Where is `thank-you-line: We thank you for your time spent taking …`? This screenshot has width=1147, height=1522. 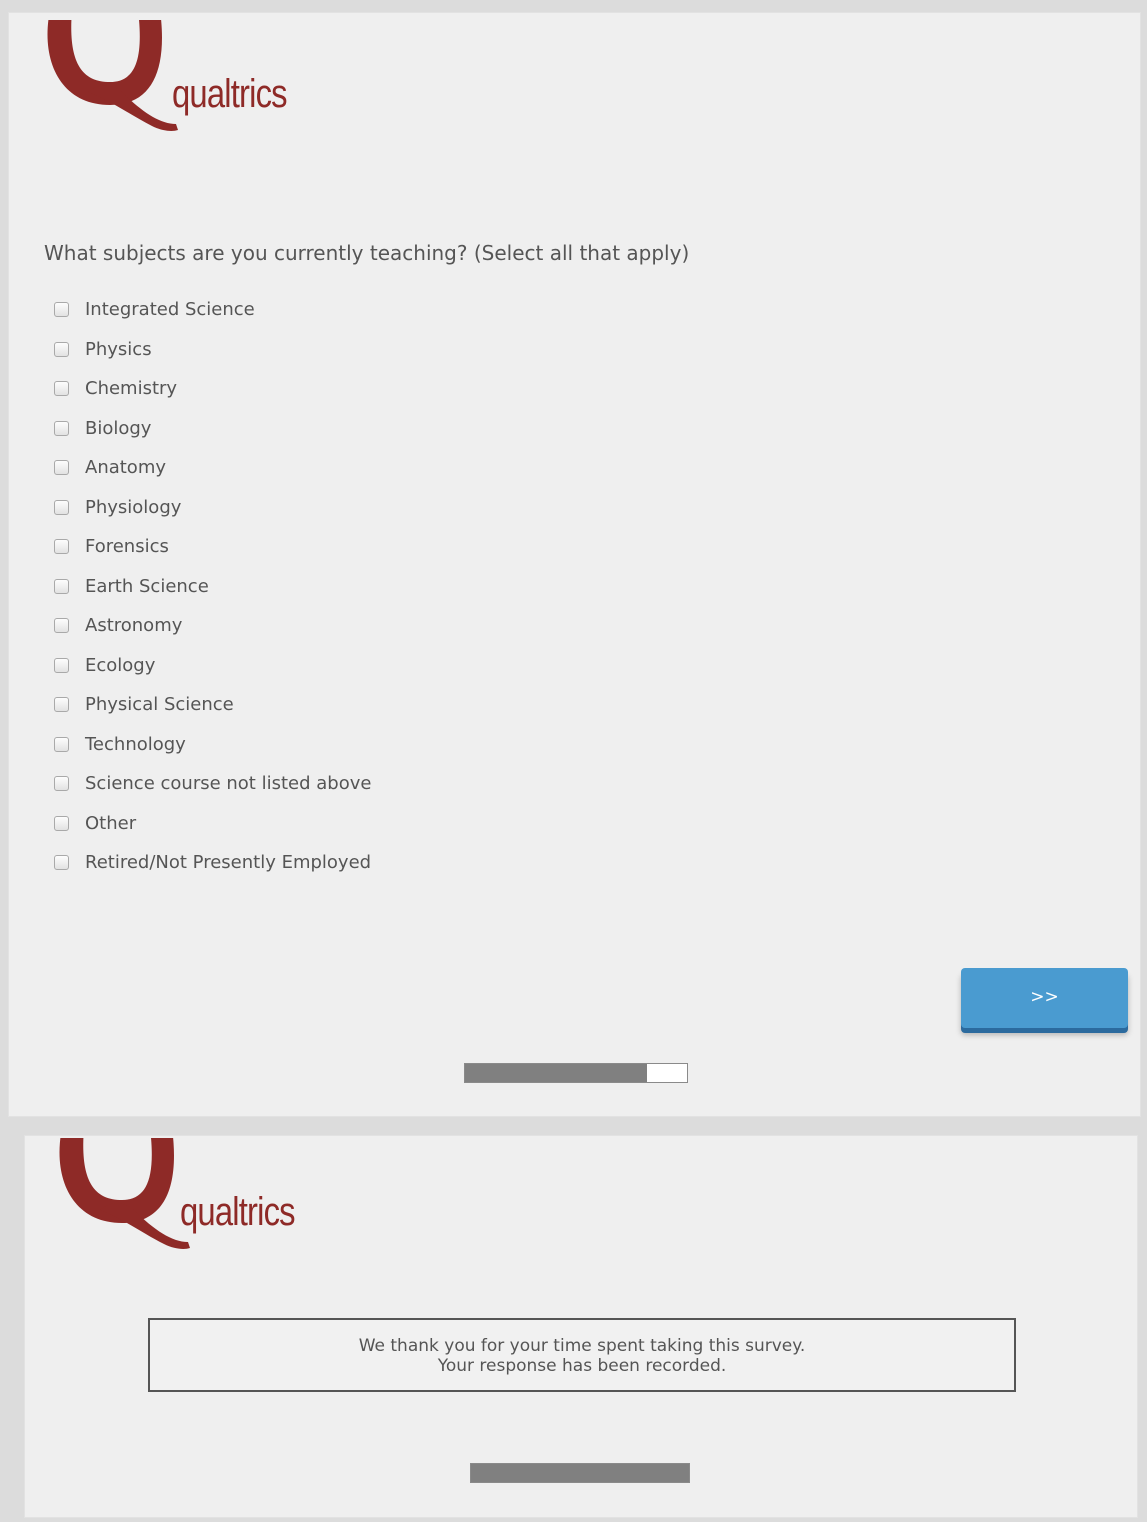 thank-you-line: We thank you for your time spent taking … is located at coordinates (582, 1346).